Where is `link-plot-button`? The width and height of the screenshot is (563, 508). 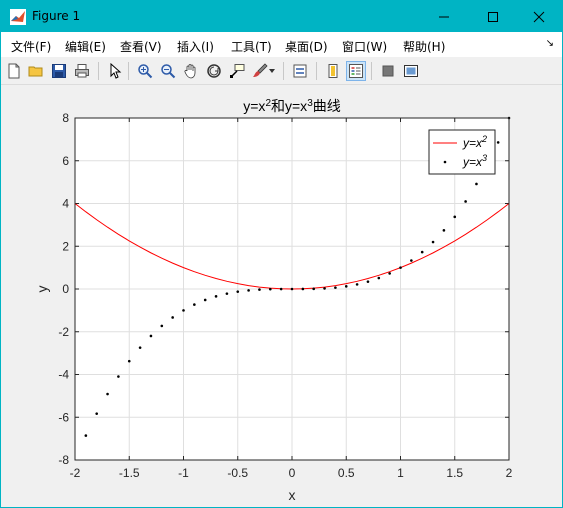 link-plot-button is located at coordinates (300, 71).